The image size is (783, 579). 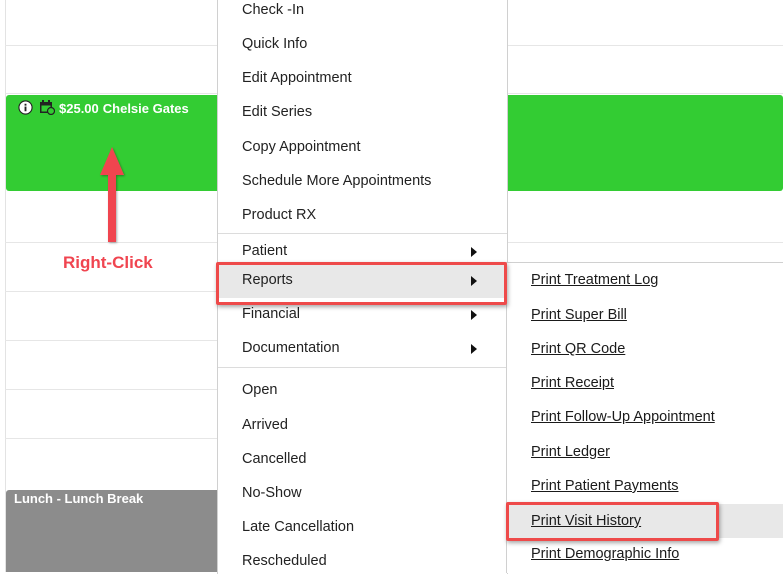 What do you see at coordinates (362, 148) in the screenshot?
I see `menu-item-copy-appointment: Copy Appointment` at bounding box center [362, 148].